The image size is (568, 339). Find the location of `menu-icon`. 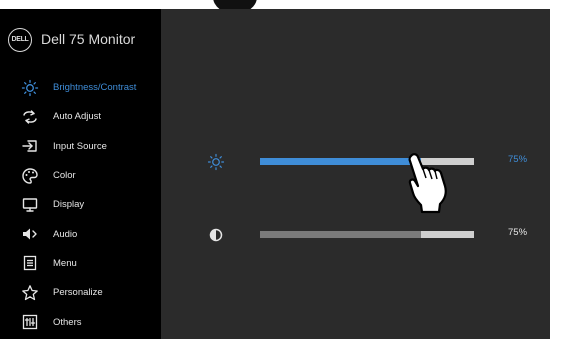

menu-icon is located at coordinates (30, 263).